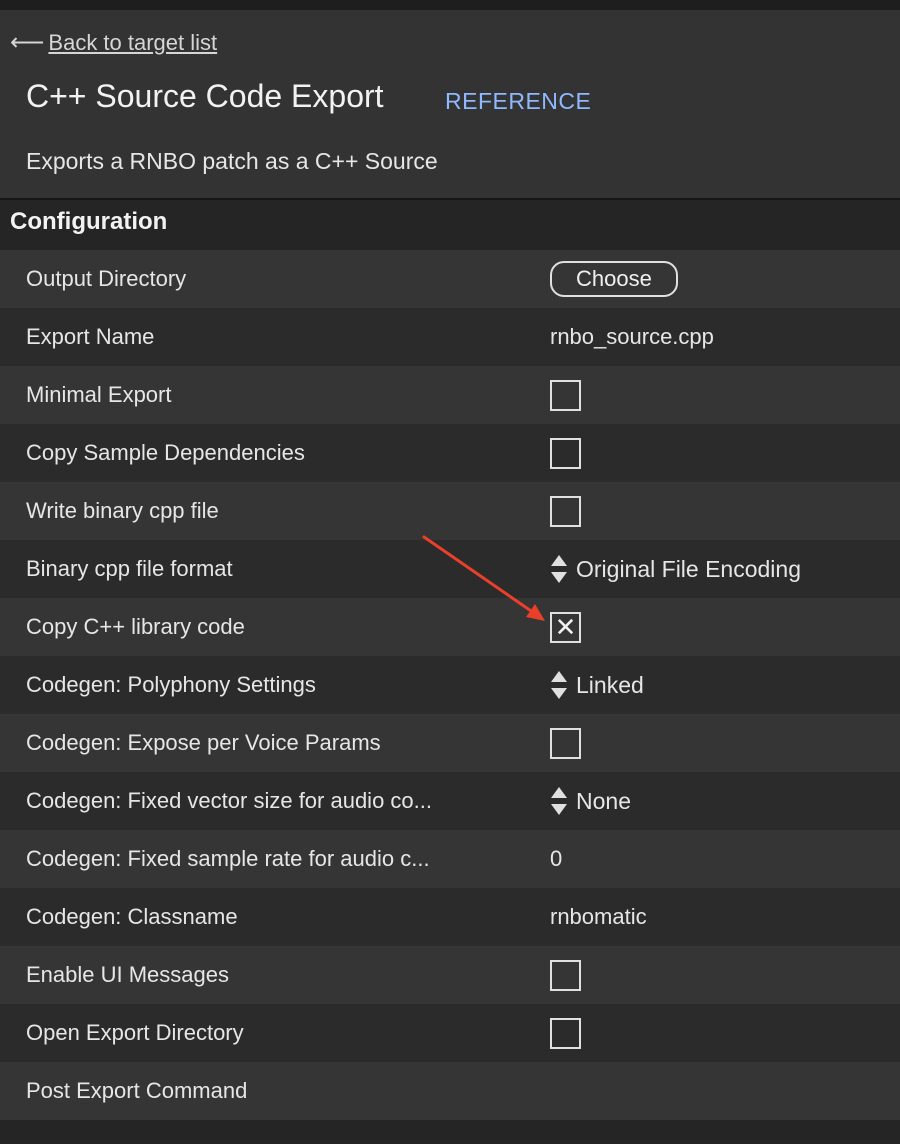 This screenshot has width=900, height=1144. Describe the element at coordinates (518, 101) in the screenshot. I see `reference-link: REFERENCE` at that location.